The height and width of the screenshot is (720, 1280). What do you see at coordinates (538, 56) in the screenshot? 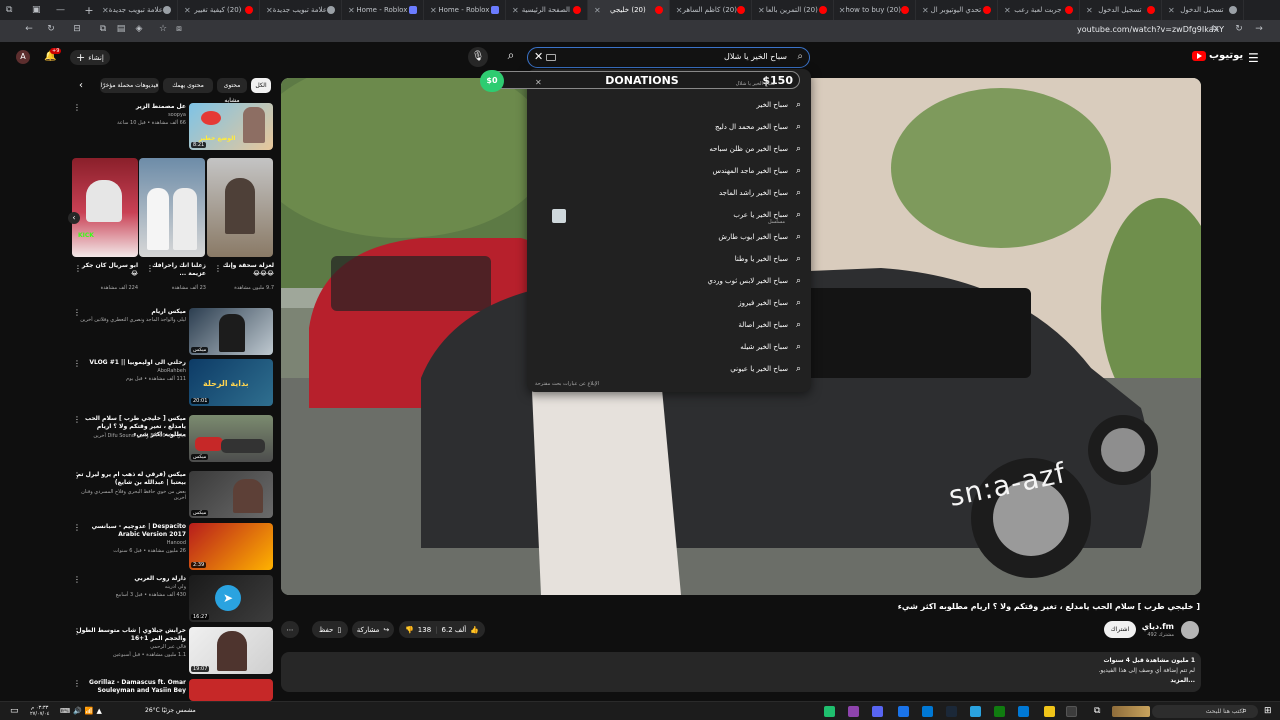
I see `clear-search-icon: ✕` at bounding box center [538, 56].